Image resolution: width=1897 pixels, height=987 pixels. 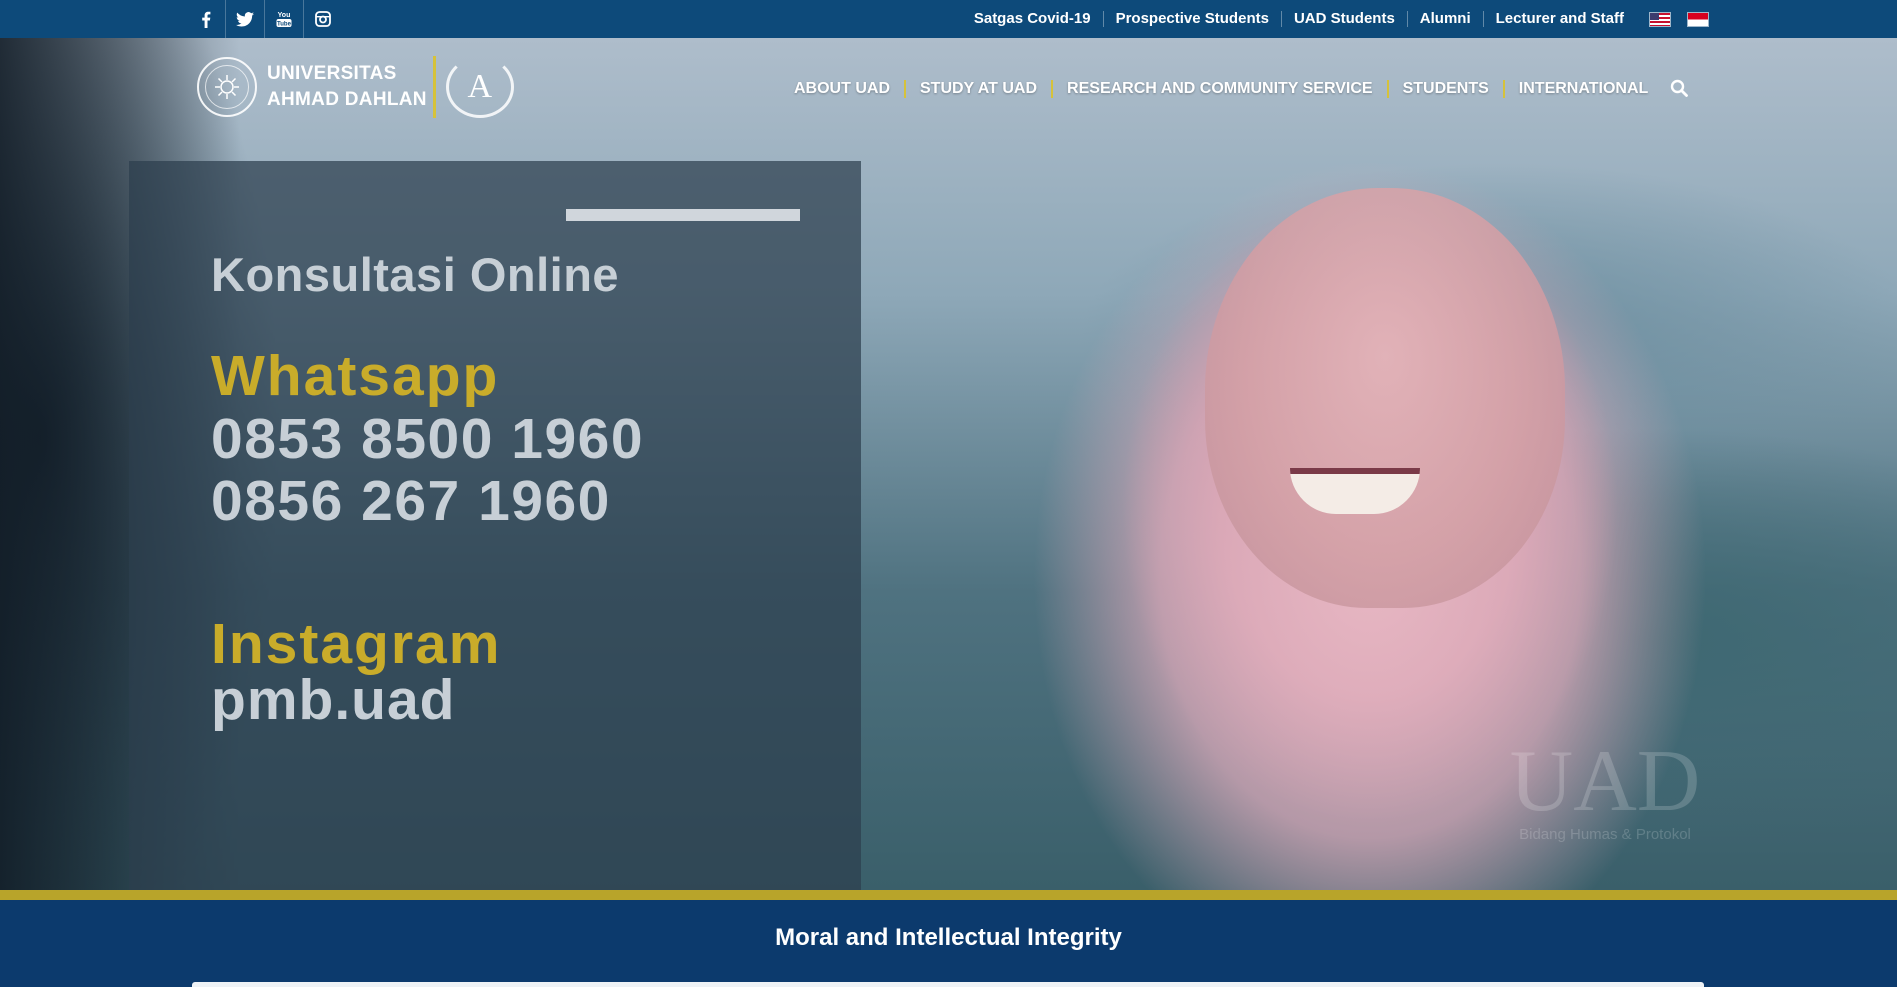 What do you see at coordinates (434, 87) in the screenshot?
I see `logo-divider` at bounding box center [434, 87].